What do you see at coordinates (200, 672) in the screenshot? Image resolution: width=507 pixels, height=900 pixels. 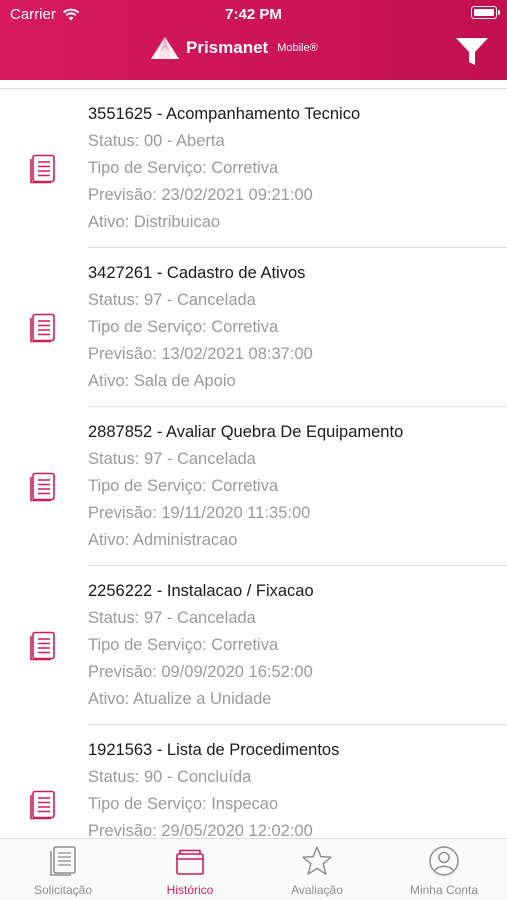 I see `item-forecast: Previsão: 09/09/2020 16:52:00` at bounding box center [200, 672].